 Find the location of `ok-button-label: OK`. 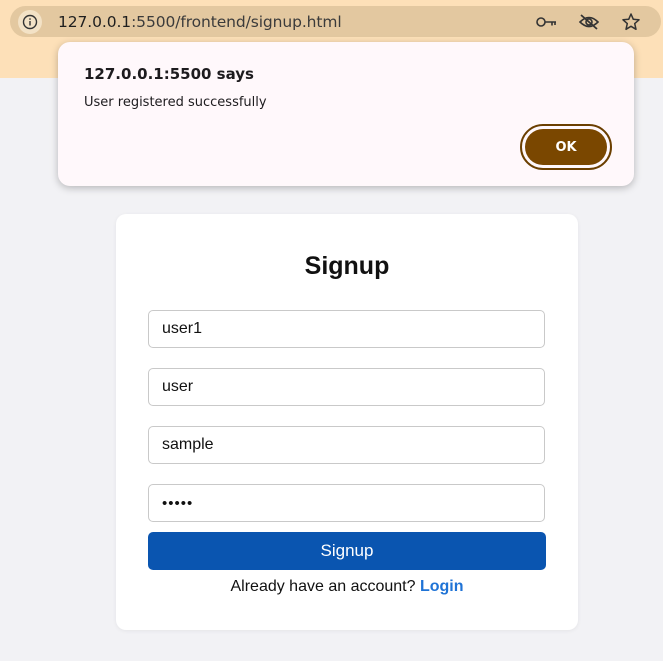

ok-button-label: OK is located at coordinates (566, 147).